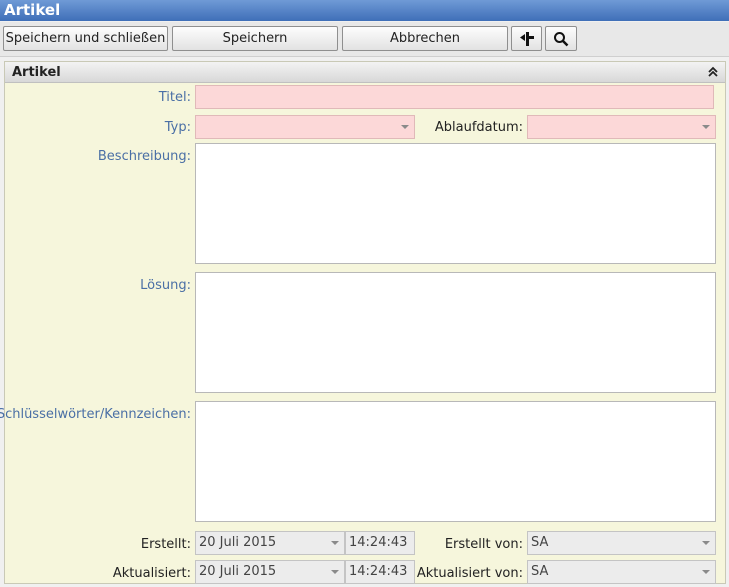  Describe the element at coordinates (455, 332) in the screenshot. I see `solution-textarea` at that location.